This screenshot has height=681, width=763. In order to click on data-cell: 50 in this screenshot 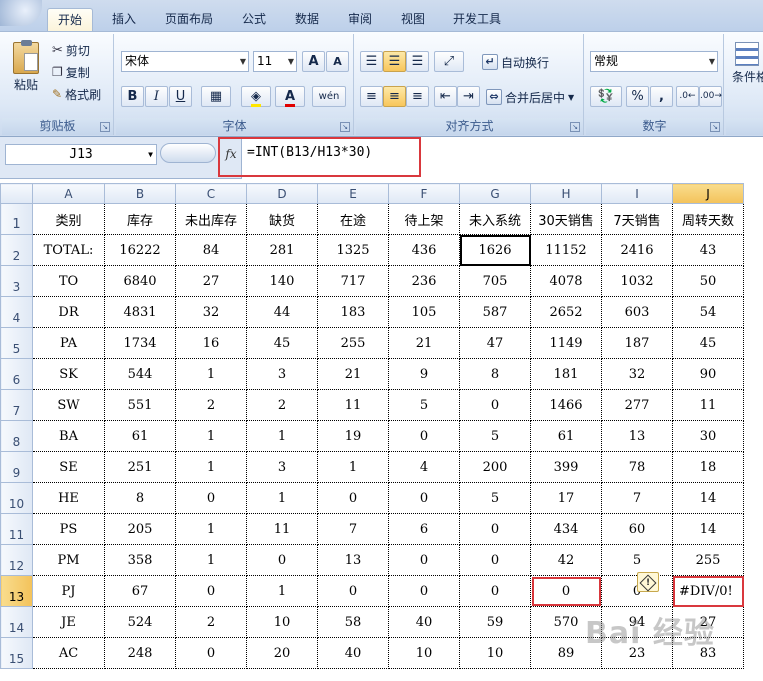, I will do `click(708, 281)`.